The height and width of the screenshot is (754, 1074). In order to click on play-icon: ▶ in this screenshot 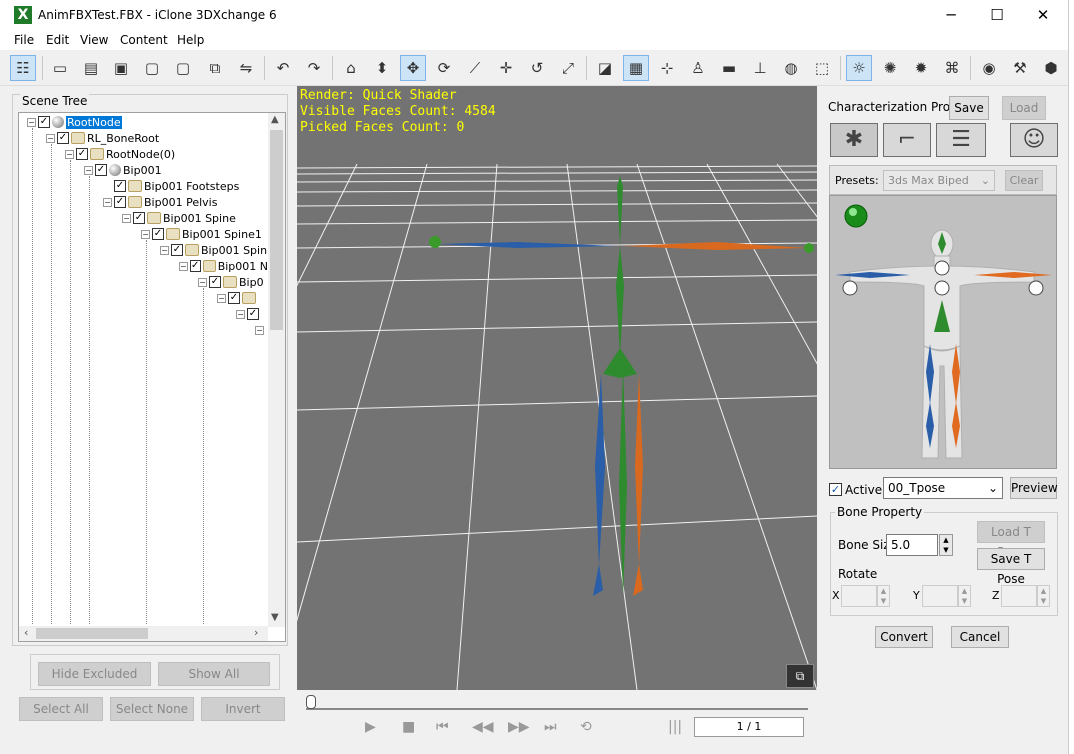, I will do `click(370, 727)`.